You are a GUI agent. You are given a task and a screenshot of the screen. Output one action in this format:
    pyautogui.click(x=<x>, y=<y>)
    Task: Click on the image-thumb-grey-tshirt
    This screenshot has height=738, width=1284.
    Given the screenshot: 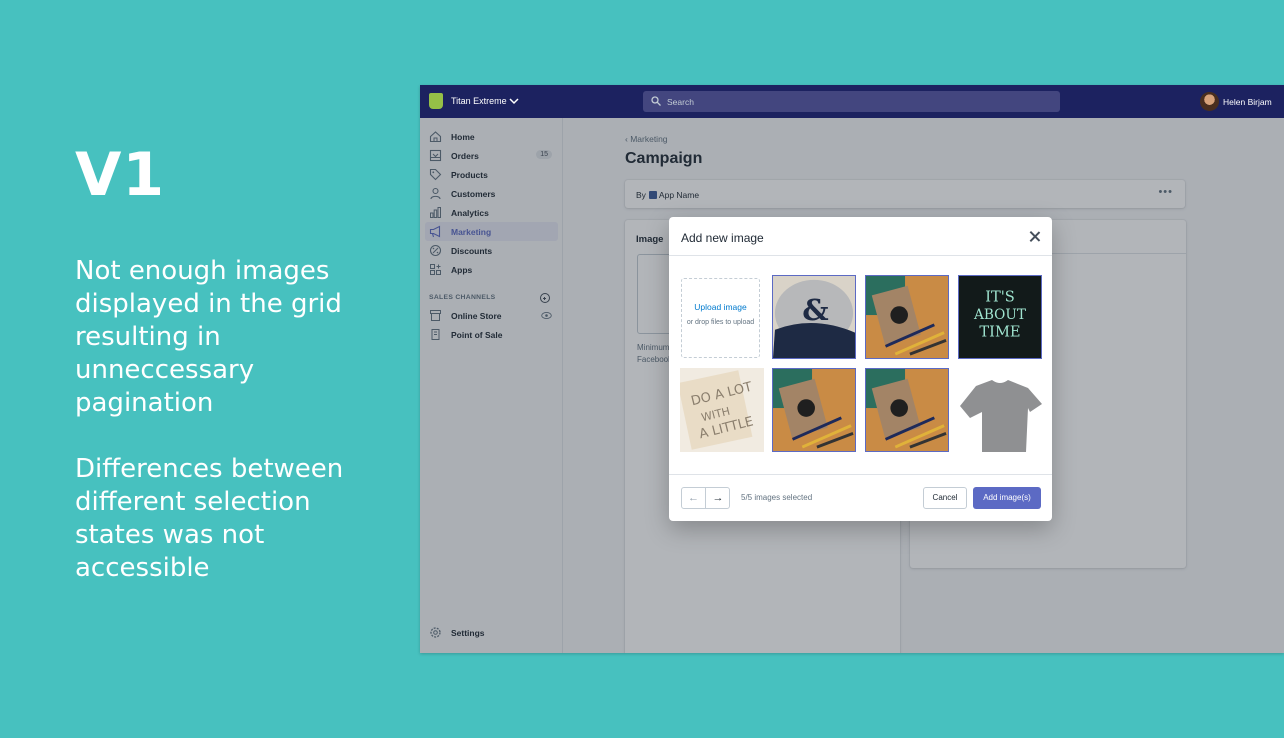 What is the action you would take?
    pyautogui.click(x=1000, y=410)
    